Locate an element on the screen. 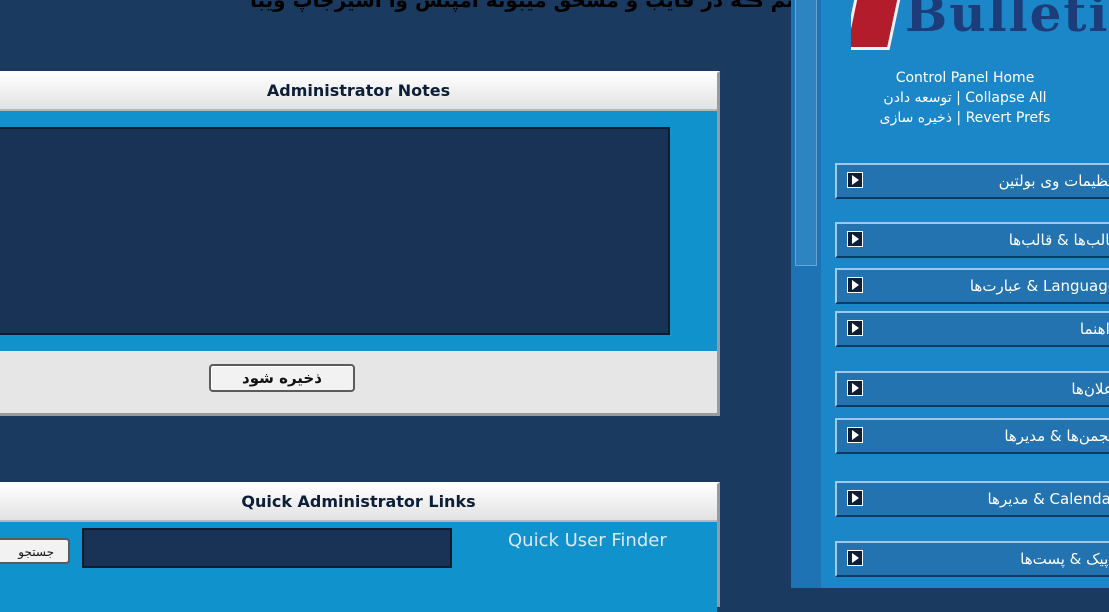 The image size is (1109, 612). sidebar-item-calendars-moderators: Calendar & مدیرها is located at coordinates (972, 499).